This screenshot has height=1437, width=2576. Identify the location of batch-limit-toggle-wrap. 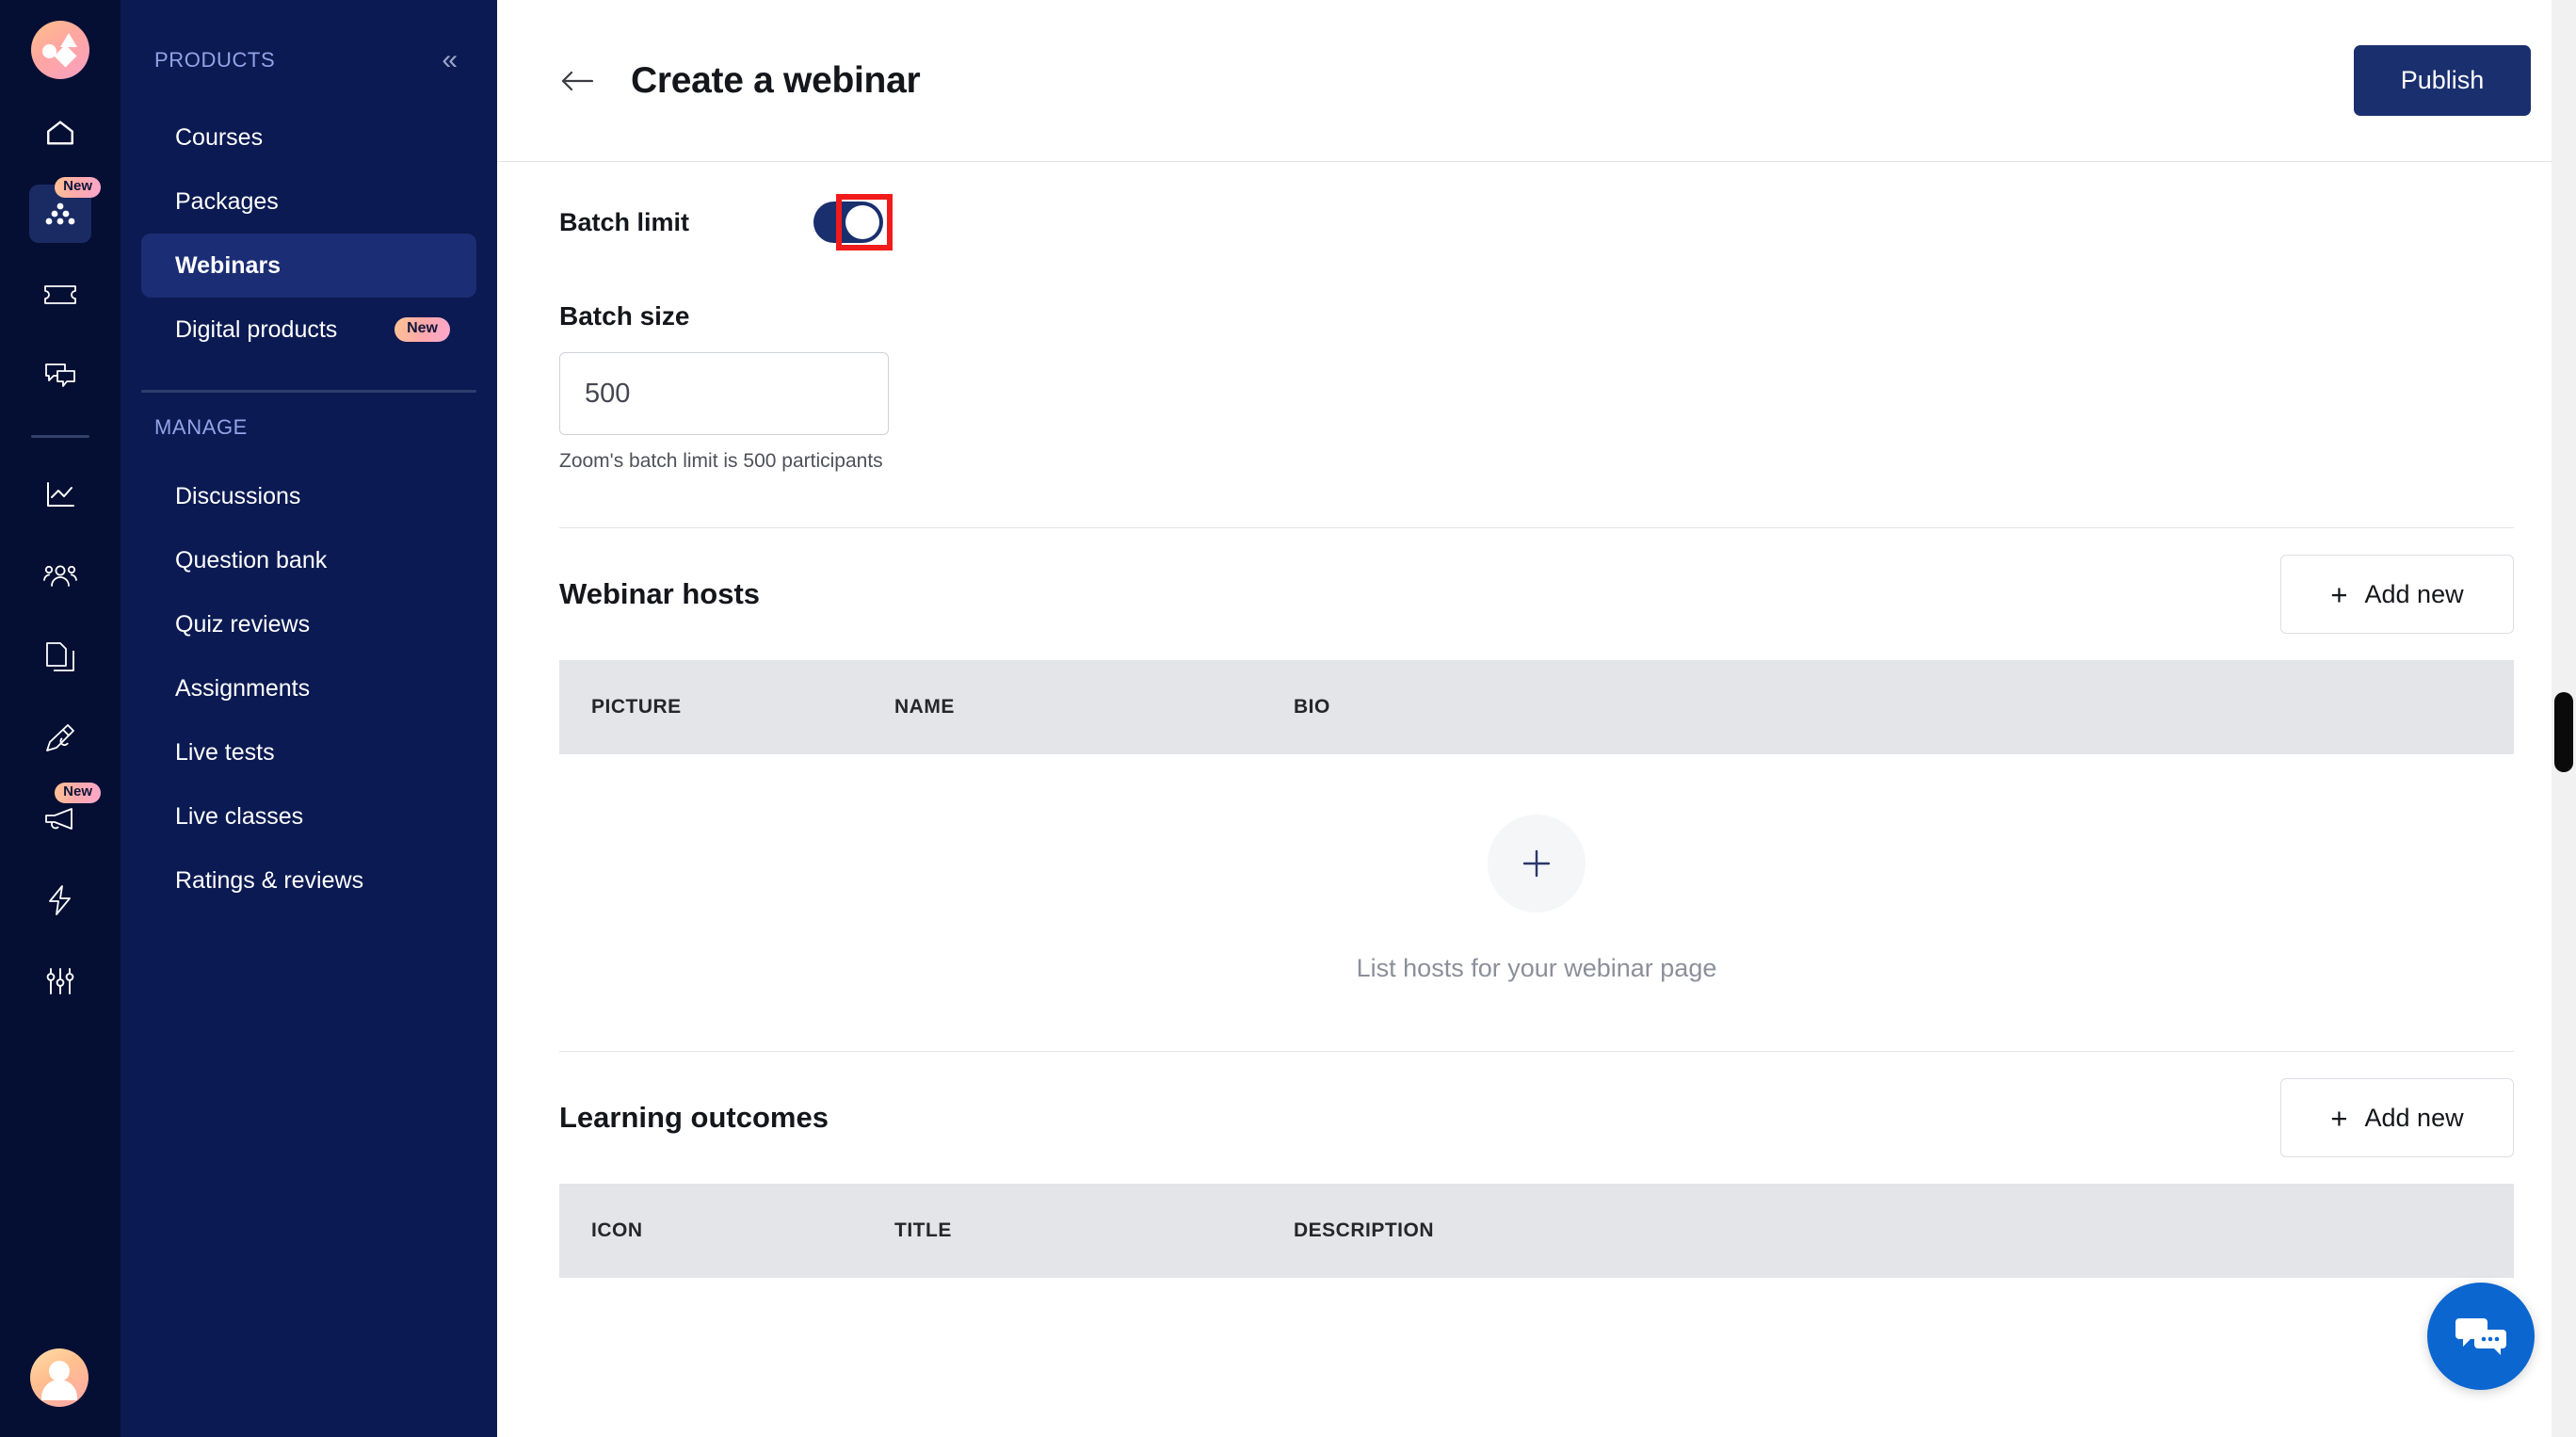
(853, 222).